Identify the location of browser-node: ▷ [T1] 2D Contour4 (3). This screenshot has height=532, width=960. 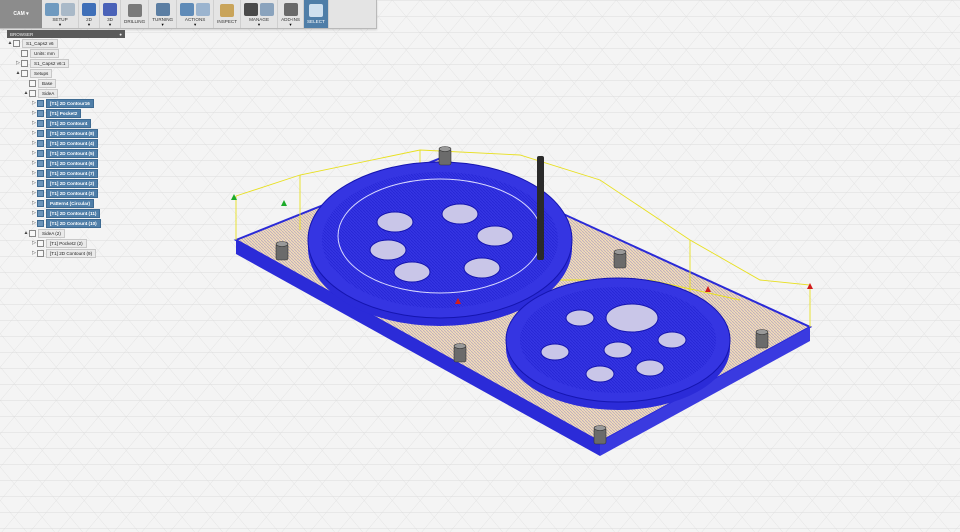
(66, 193).